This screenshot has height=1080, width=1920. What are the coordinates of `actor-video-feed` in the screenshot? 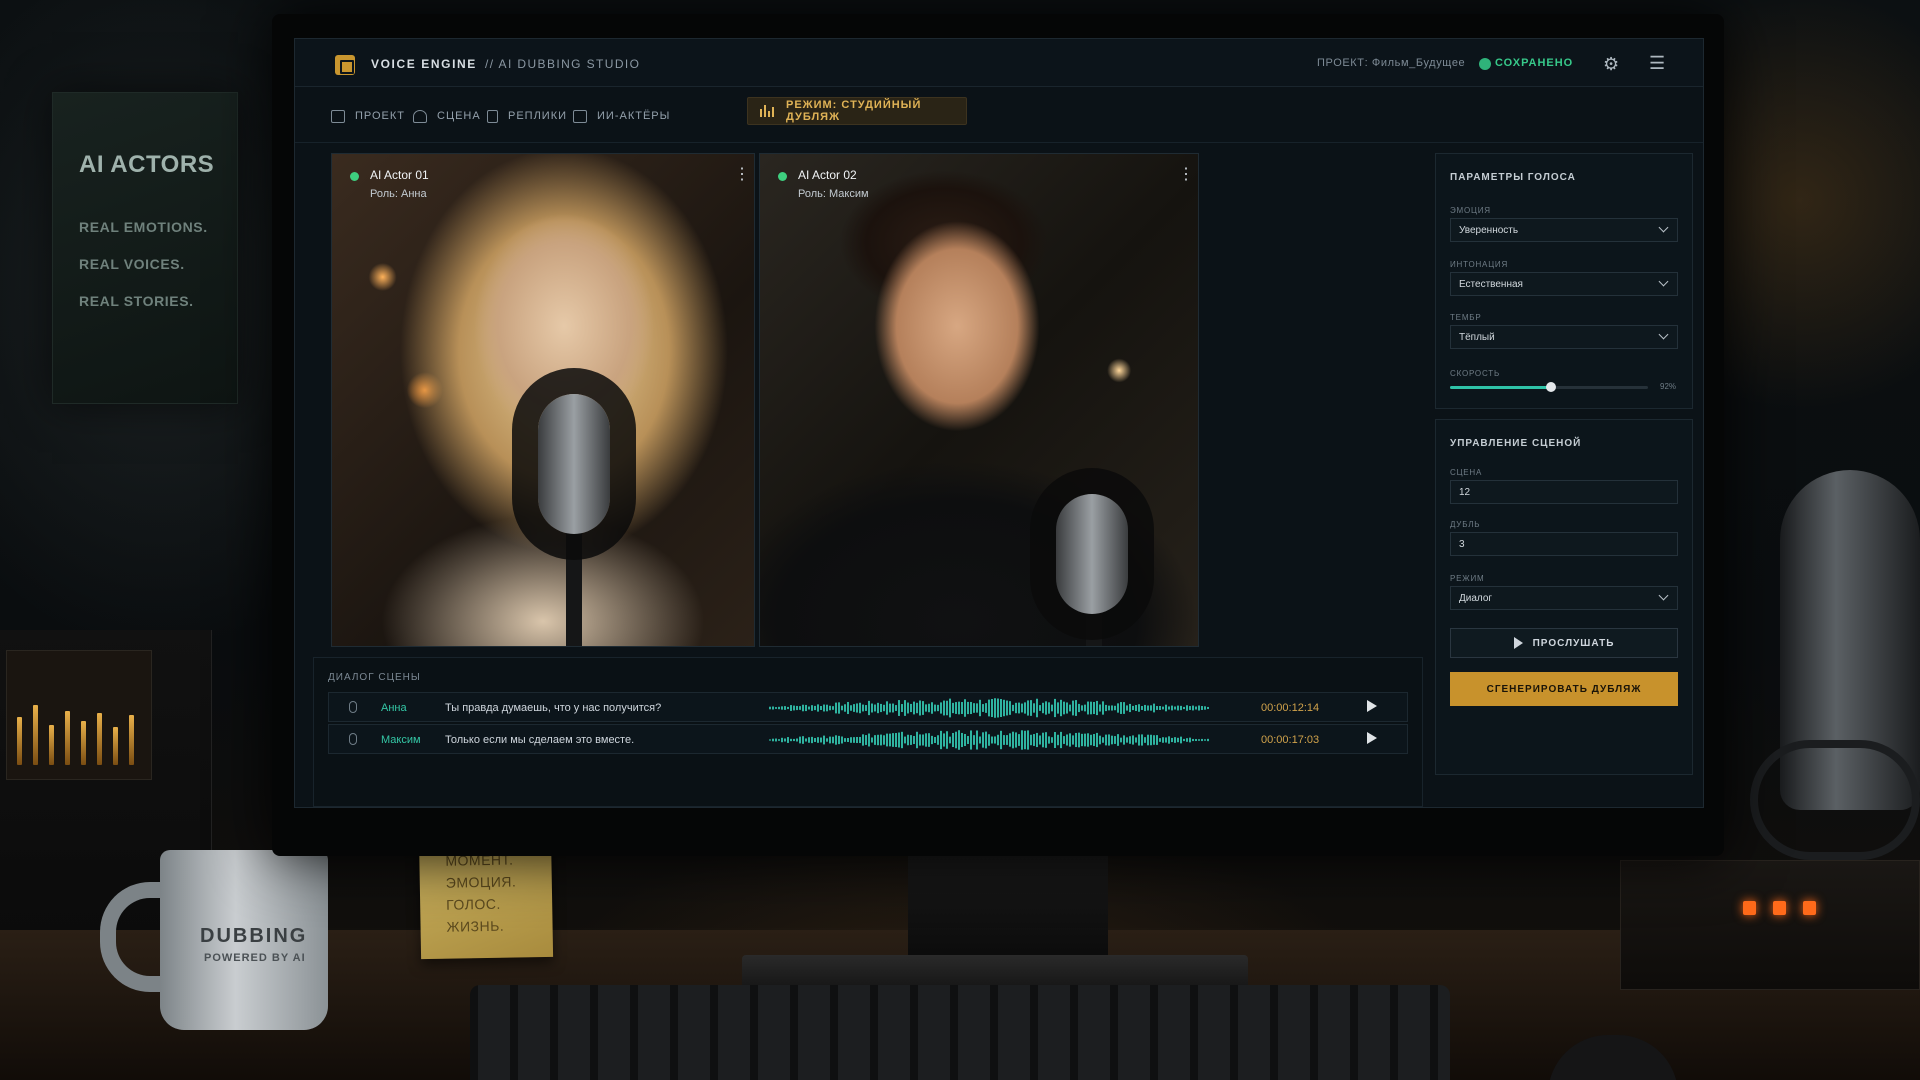 It's located at (543, 400).